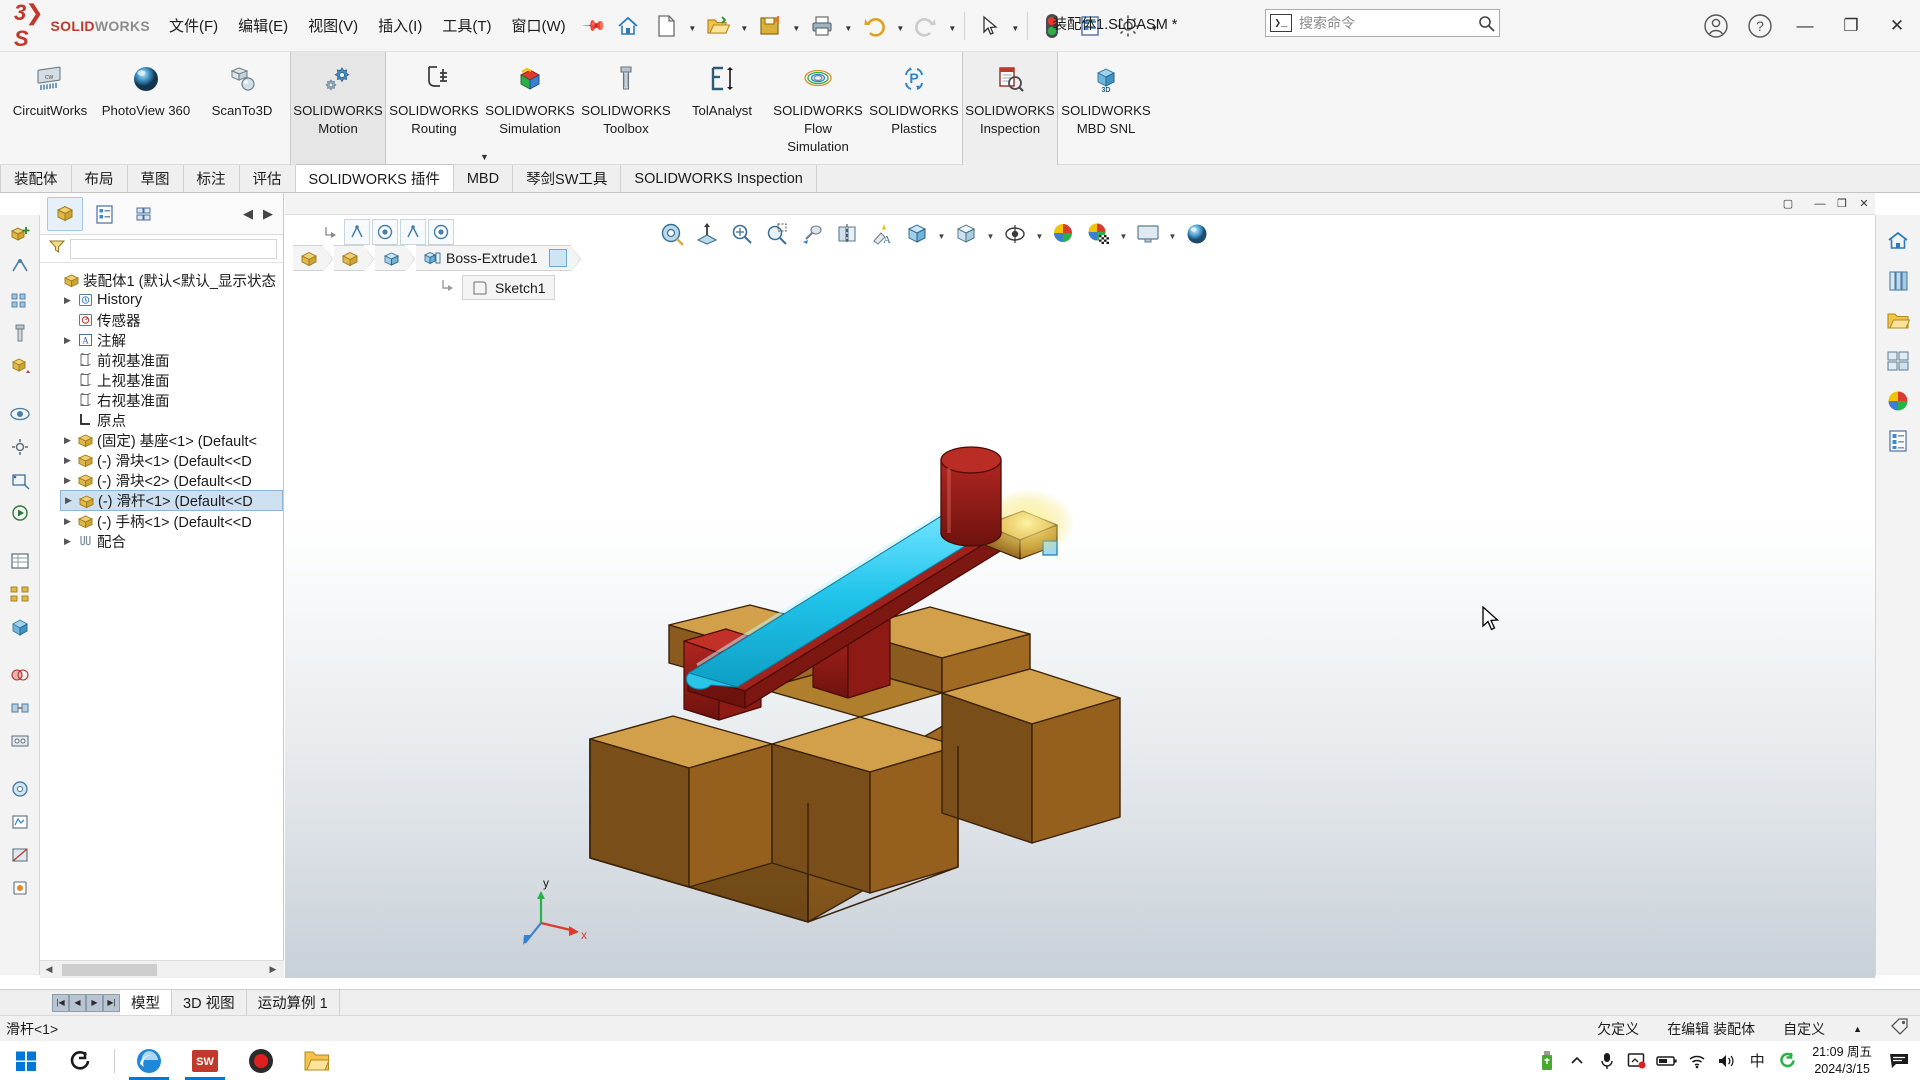 The height and width of the screenshot is (1080, 1920). I want to click on tree-item-base-fixed: ▶ (固定) 基座<1> (Default<, so click(164, 440).